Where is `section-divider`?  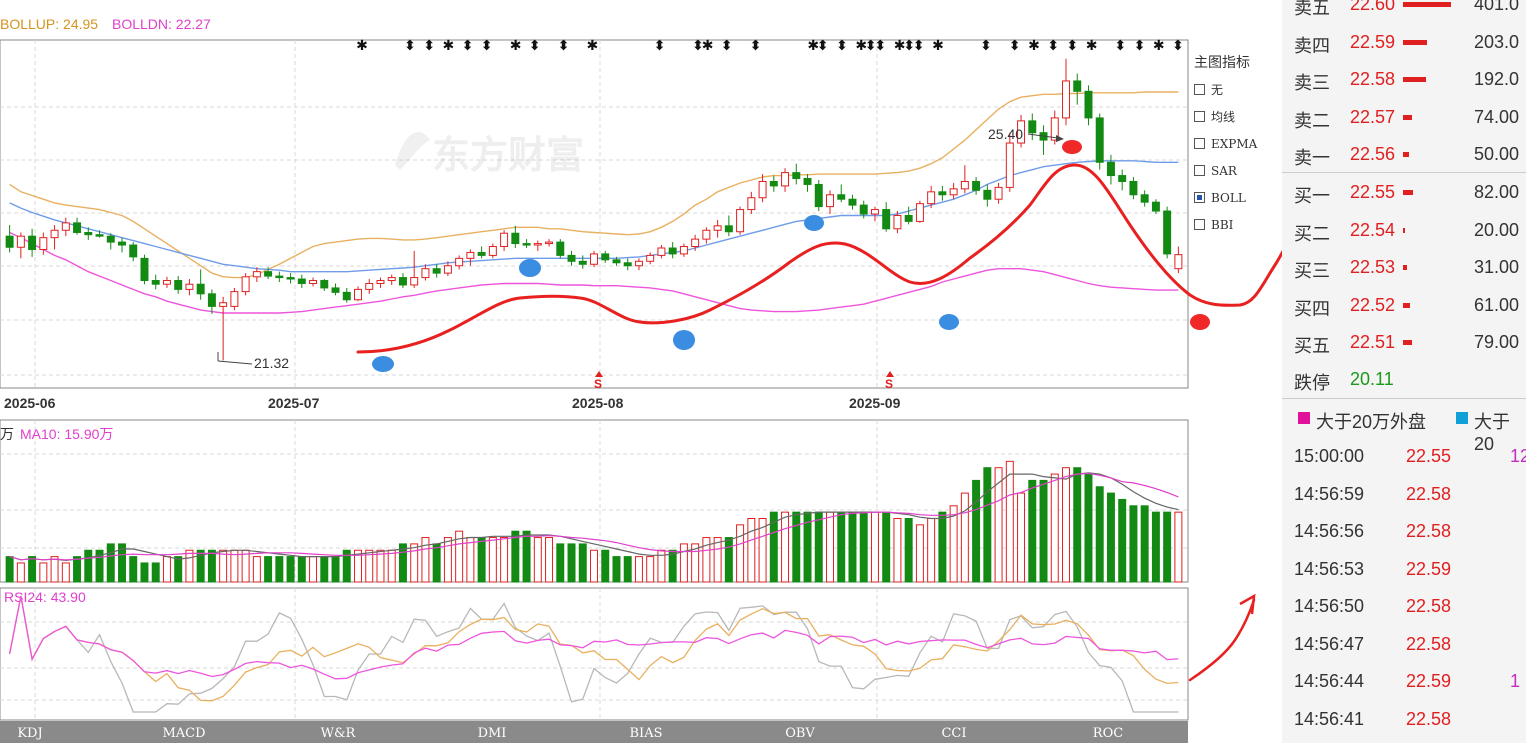
section-divider is located at coordinates (1404, 398).